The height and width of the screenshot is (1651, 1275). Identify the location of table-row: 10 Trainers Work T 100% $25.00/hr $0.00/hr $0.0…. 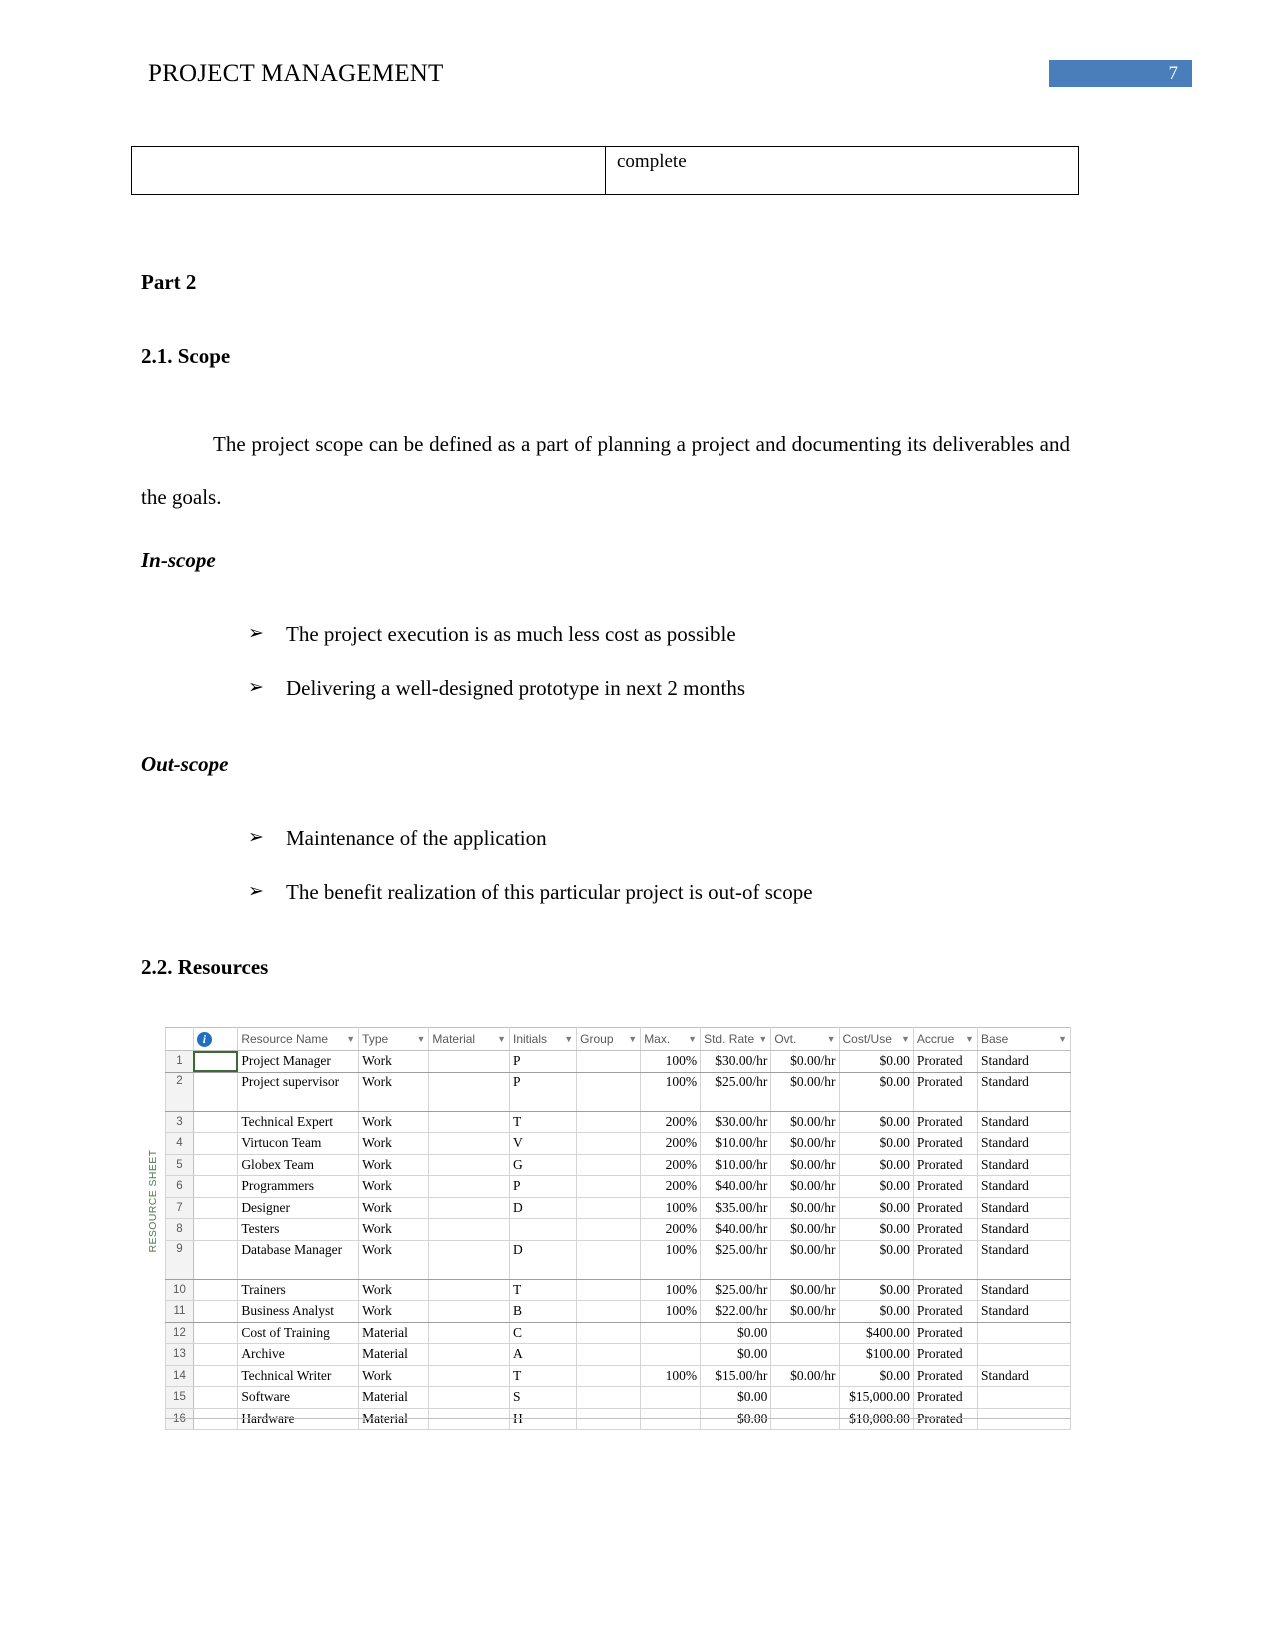
(618, 1289).